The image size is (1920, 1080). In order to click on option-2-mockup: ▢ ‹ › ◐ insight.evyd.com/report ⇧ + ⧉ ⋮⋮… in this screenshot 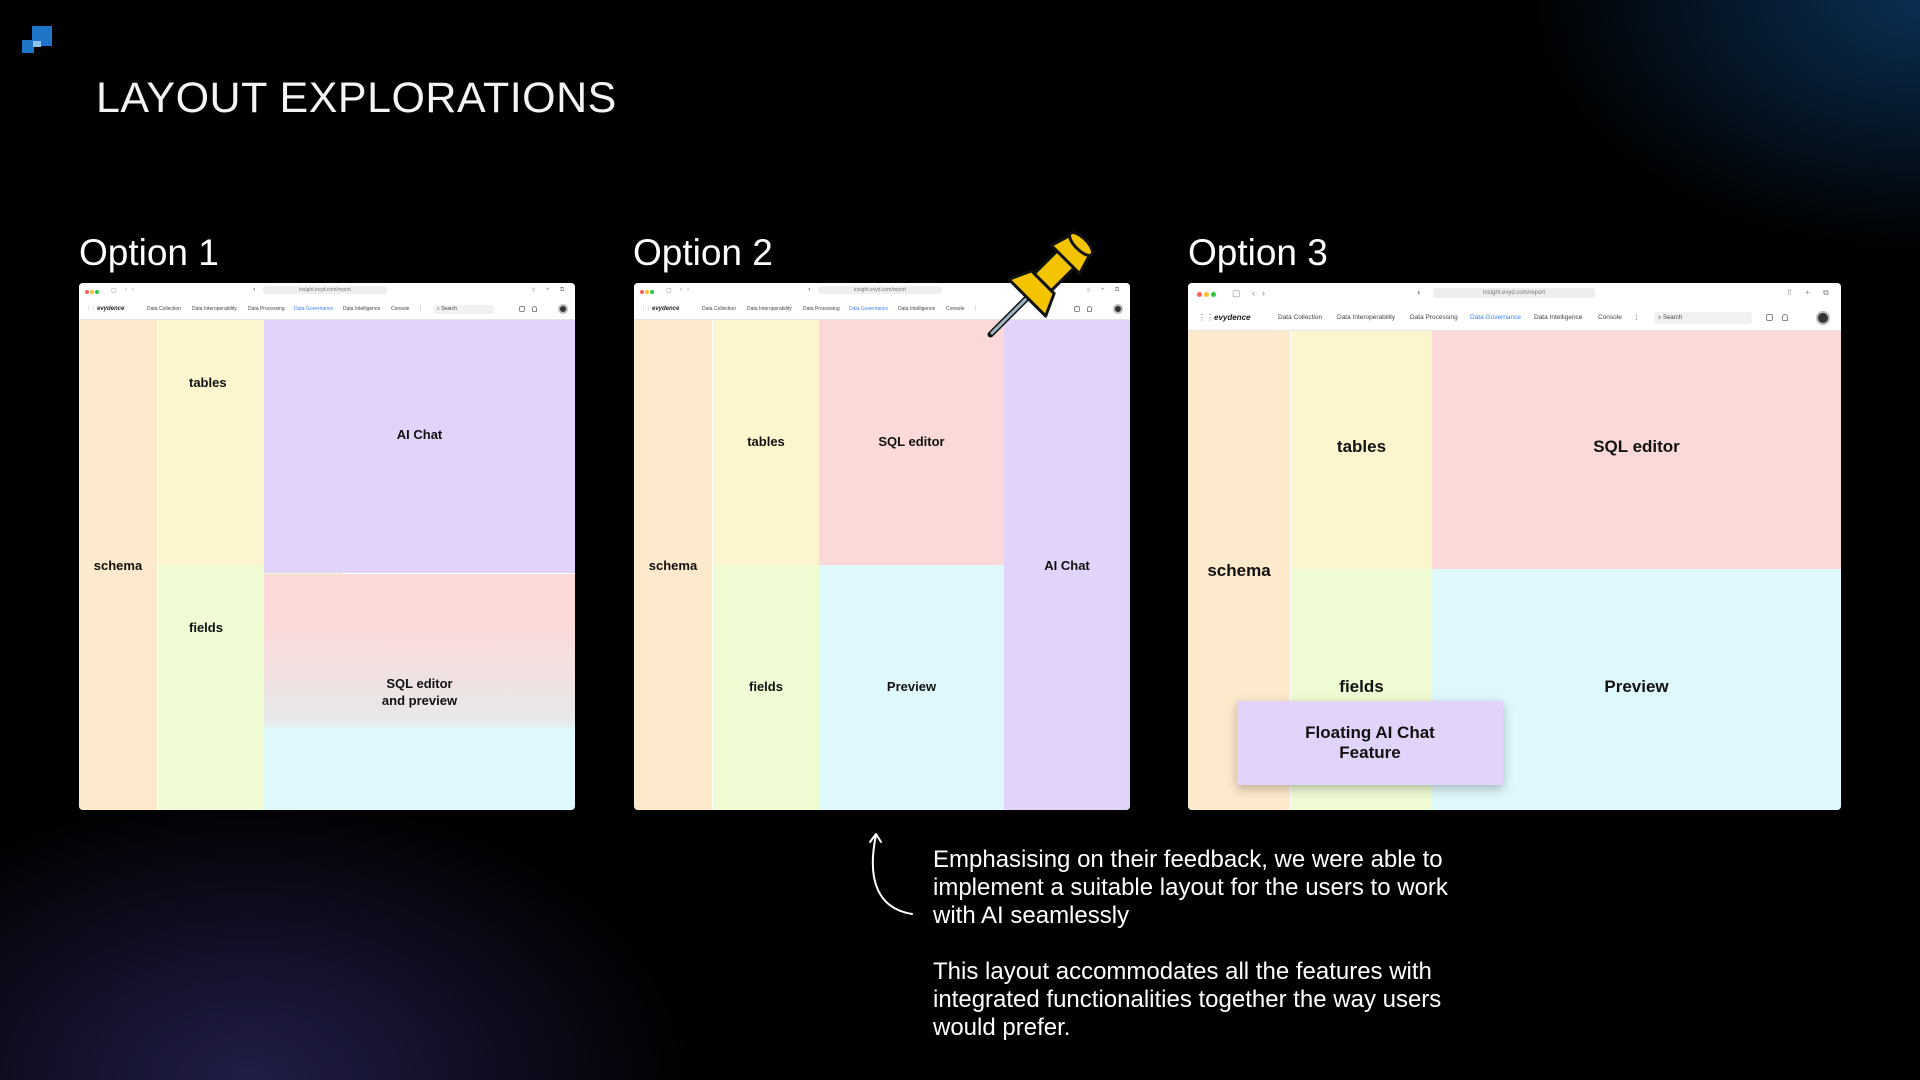, I will do `click(882, 546)`.